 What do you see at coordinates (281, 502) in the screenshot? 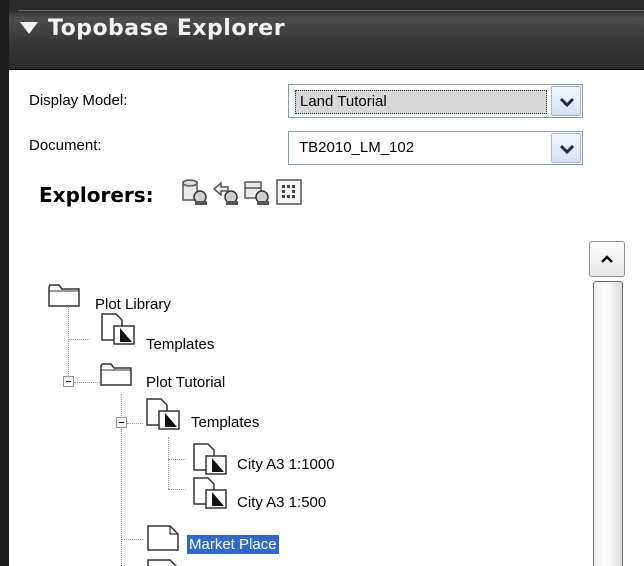
I see `tree-item-city-a3-500: City A3 1:500` at bounding box center [281, 502].